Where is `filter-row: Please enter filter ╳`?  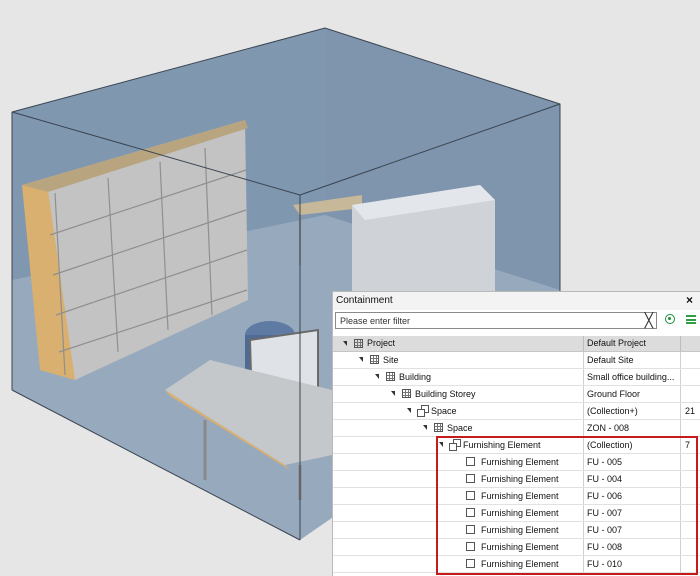
filter-row: Please enter filter ╳ is located at coordinates (516, 321).